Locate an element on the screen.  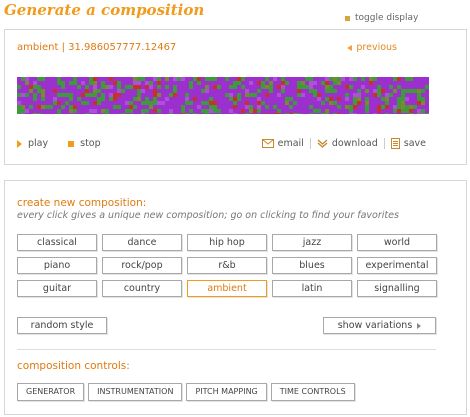
style-button: experimental is located at coordinates (397, 265).